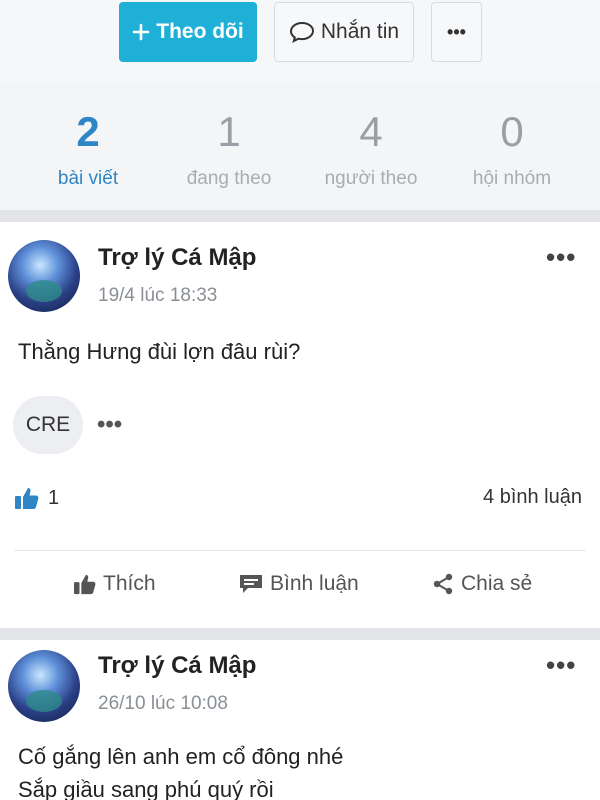 The image size is (600, 800). I want to click on stat-posts-value: 2, so click(88, 131).